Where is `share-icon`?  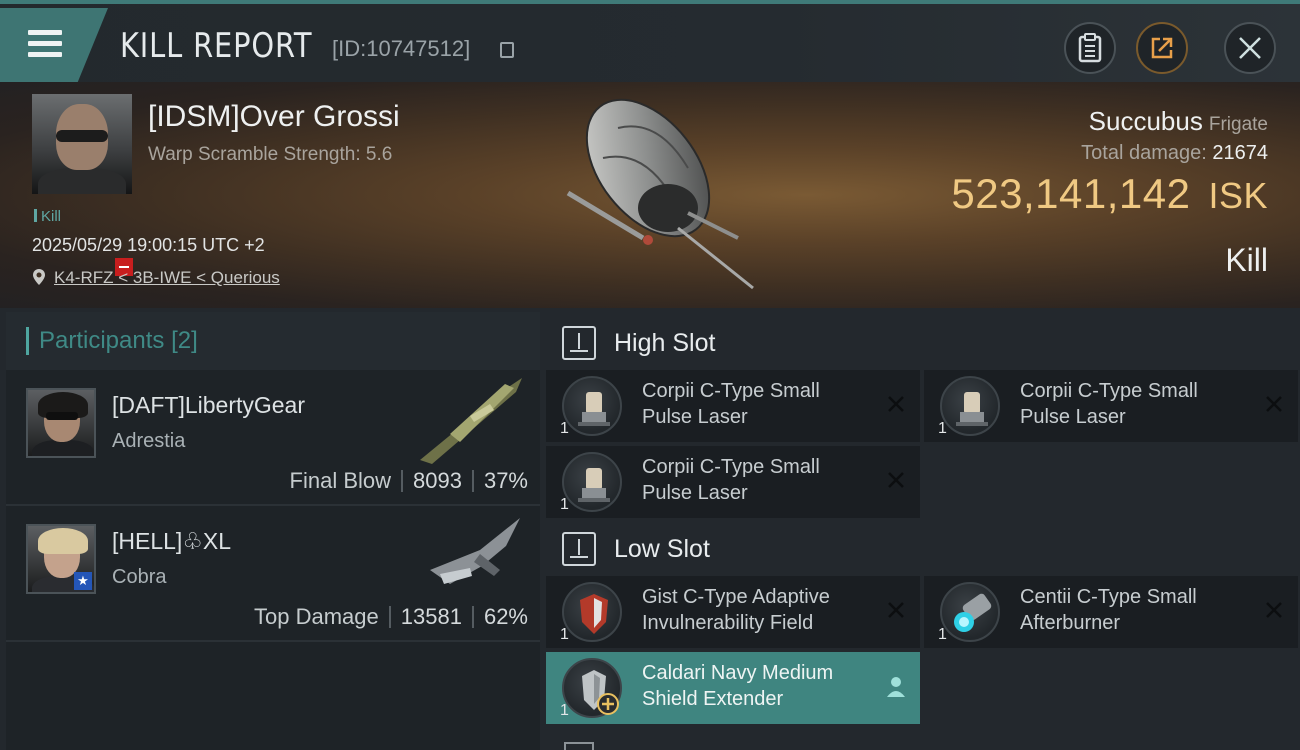
share-icon is located at coordinates (1162, 48).